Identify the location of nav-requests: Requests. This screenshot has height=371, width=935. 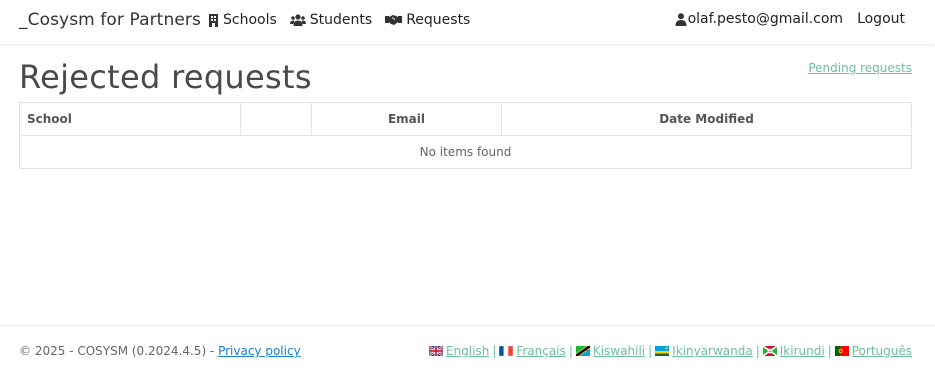
(427, 20).